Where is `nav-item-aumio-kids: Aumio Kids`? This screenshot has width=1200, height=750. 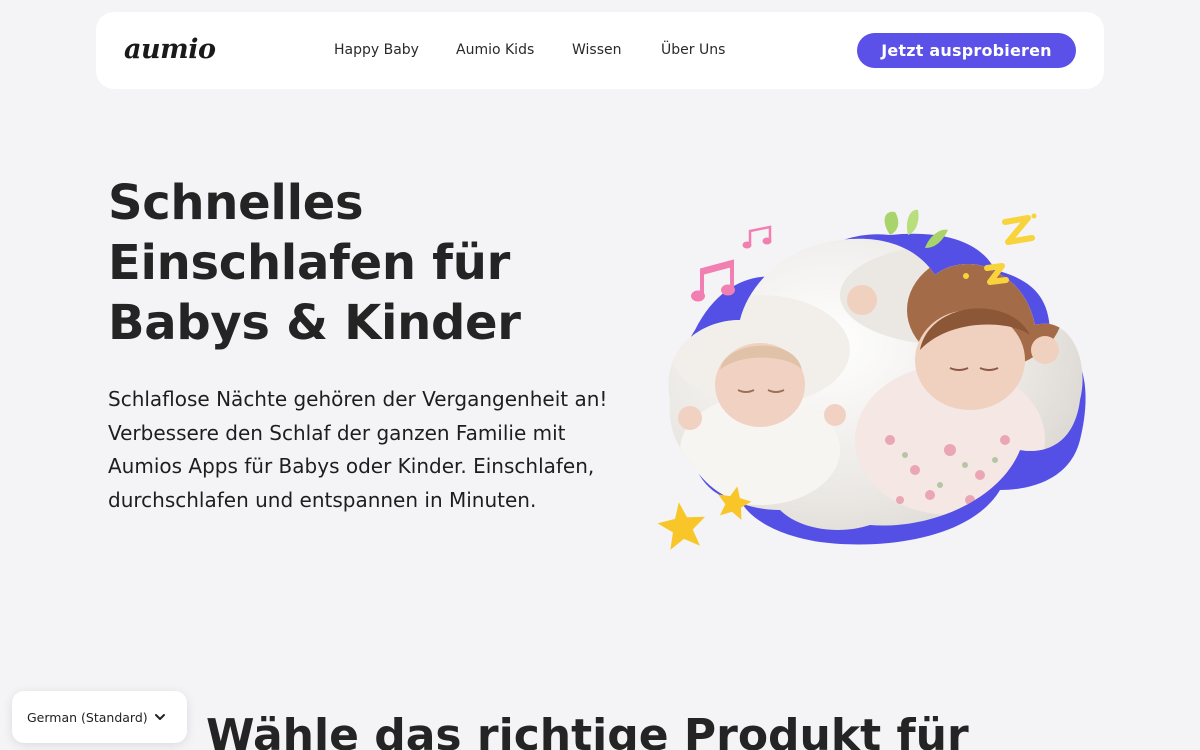 nav-item-aumio-kids: Aumio Kids is located at coordinates (495, 50).